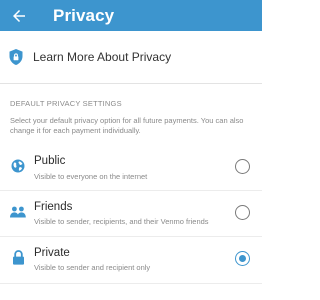 The height and width of the screenshot is (300, 320). Describe the element at coordinates (242, 258) in the screenshot. I see `radio-button-private` at that location.